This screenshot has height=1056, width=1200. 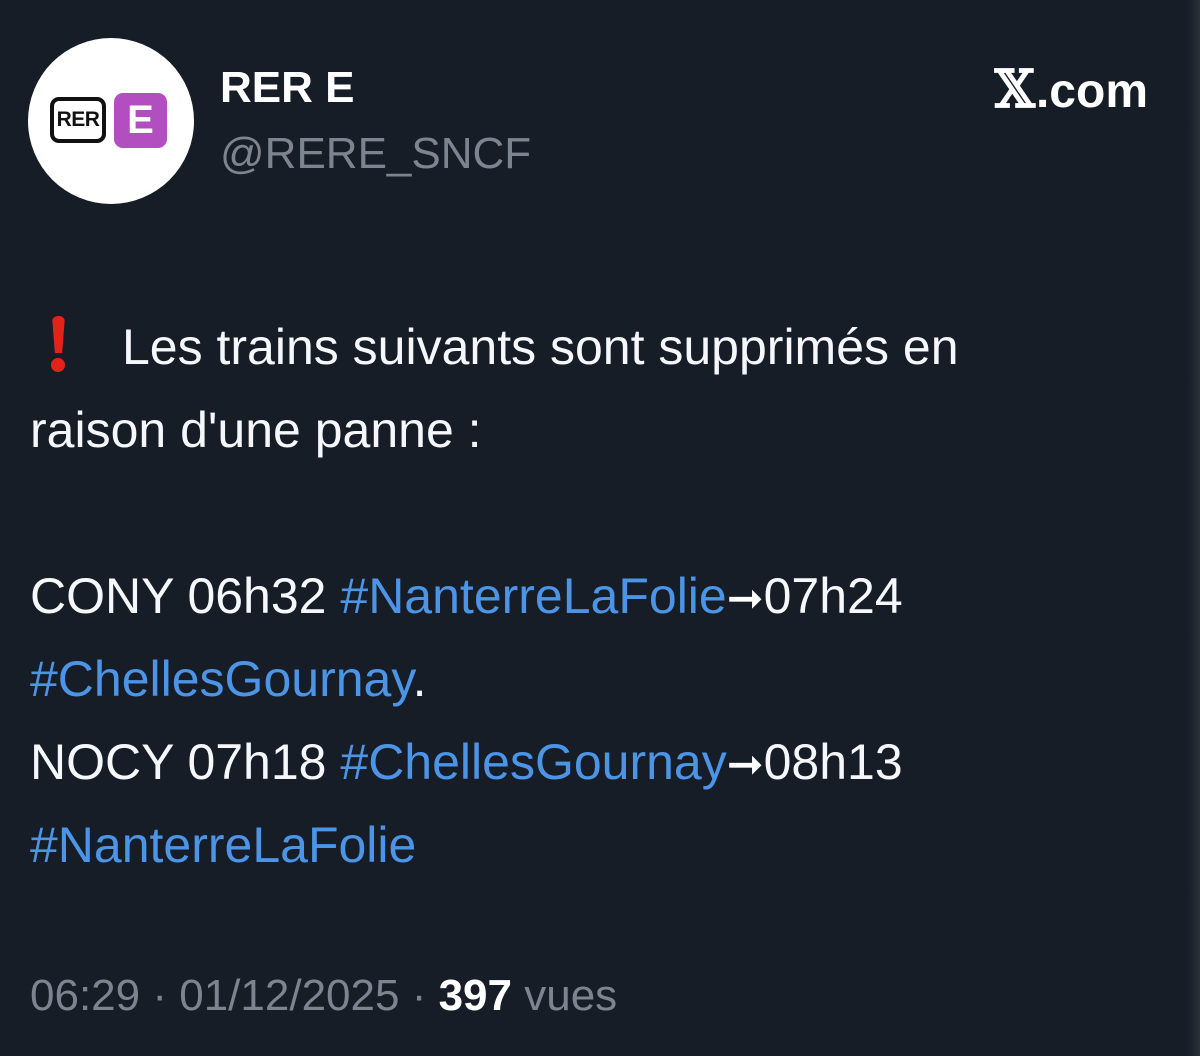 I want to click on platform-watermark: 𝕏 .com, so click(x=1071, y=91).